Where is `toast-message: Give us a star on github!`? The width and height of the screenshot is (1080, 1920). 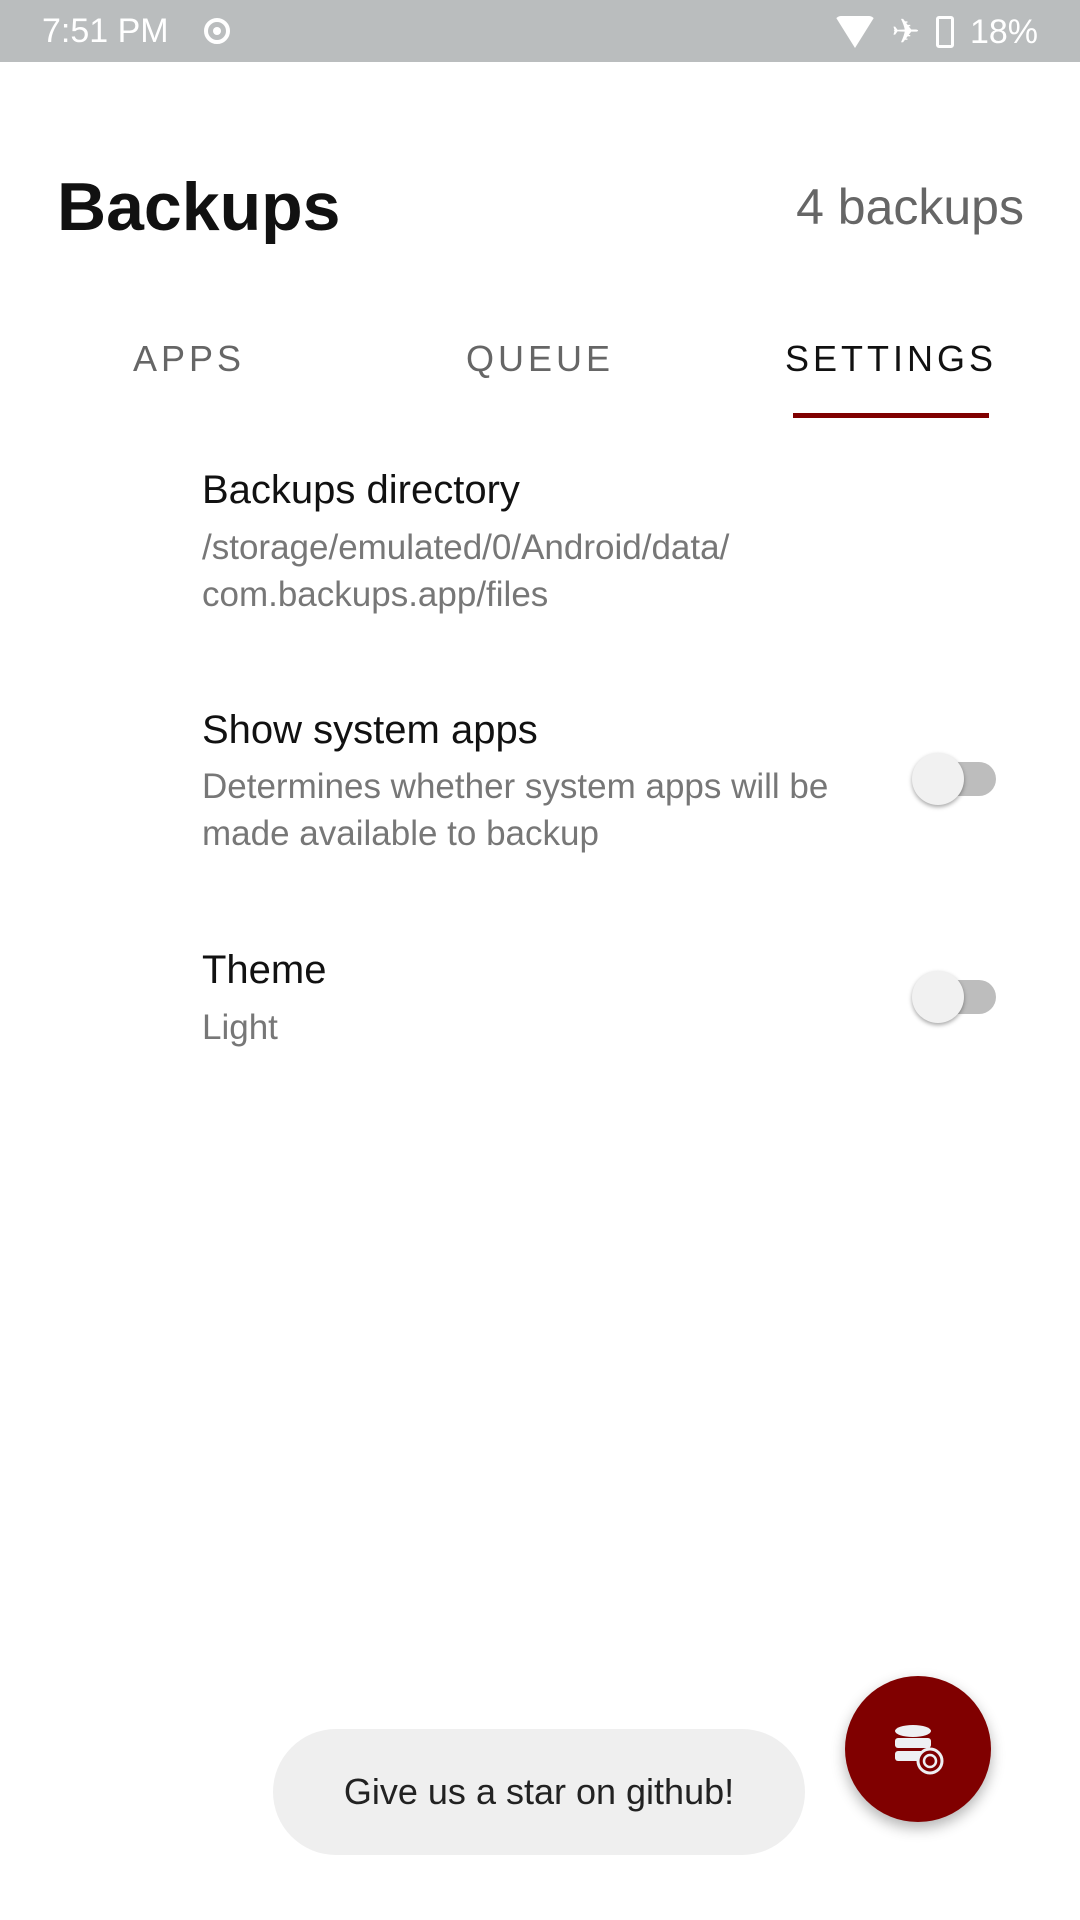 toast-message: Give us a star on github! is located at coordinates (539, 1792).